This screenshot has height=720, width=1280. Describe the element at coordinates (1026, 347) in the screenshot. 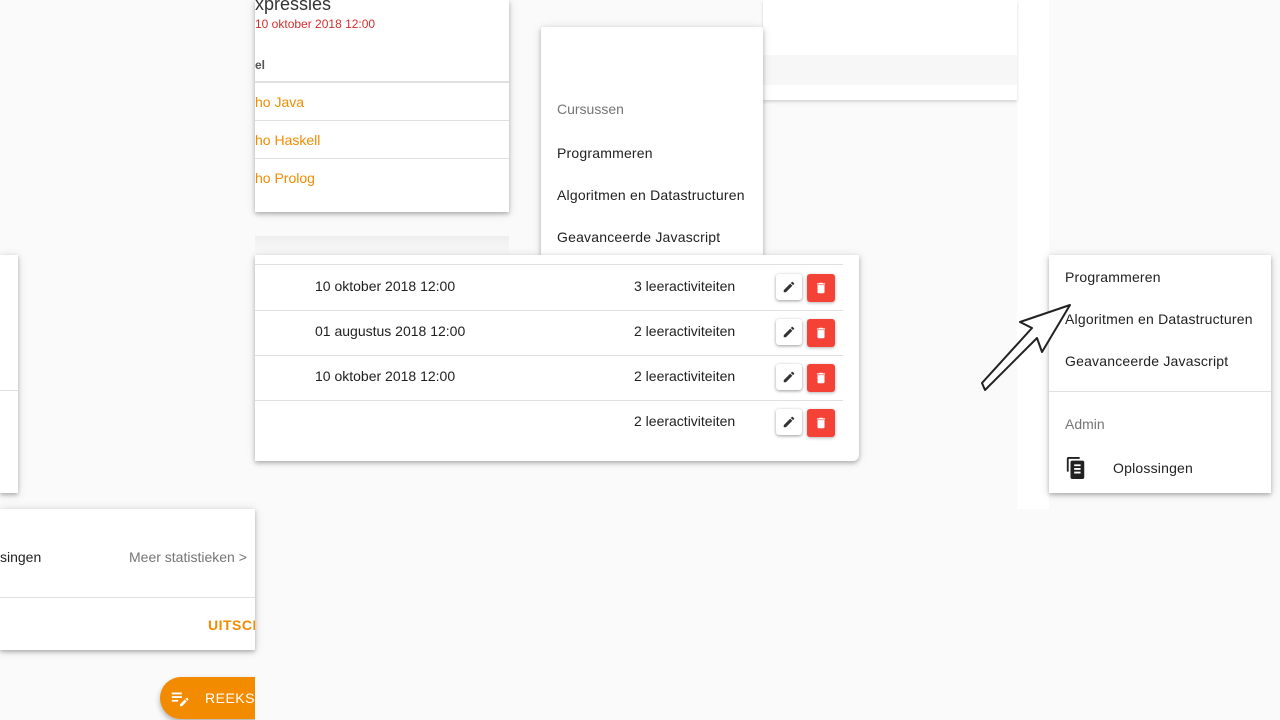

I see `annotation-arrow-icon` at that location.